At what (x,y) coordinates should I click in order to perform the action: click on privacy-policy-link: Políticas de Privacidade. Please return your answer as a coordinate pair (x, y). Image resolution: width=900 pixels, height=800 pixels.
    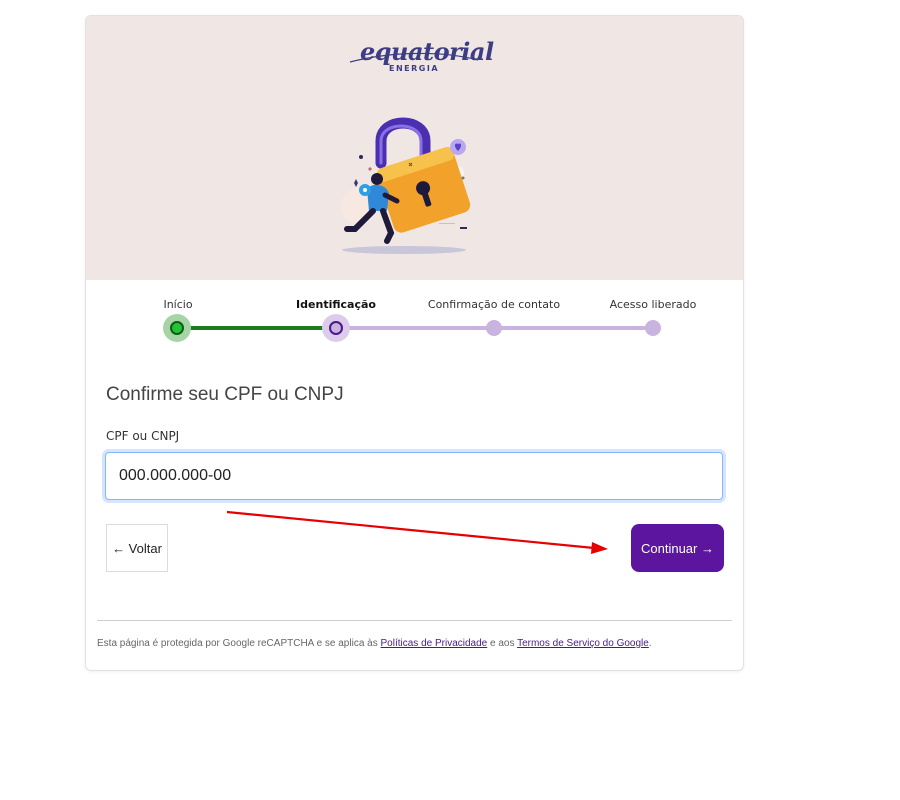
    Looking at the image, I should click on (434, 643).